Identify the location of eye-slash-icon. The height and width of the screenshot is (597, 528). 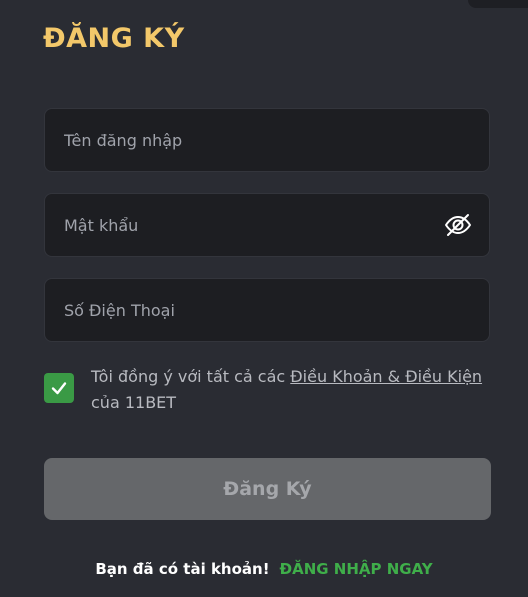
(458, 225).